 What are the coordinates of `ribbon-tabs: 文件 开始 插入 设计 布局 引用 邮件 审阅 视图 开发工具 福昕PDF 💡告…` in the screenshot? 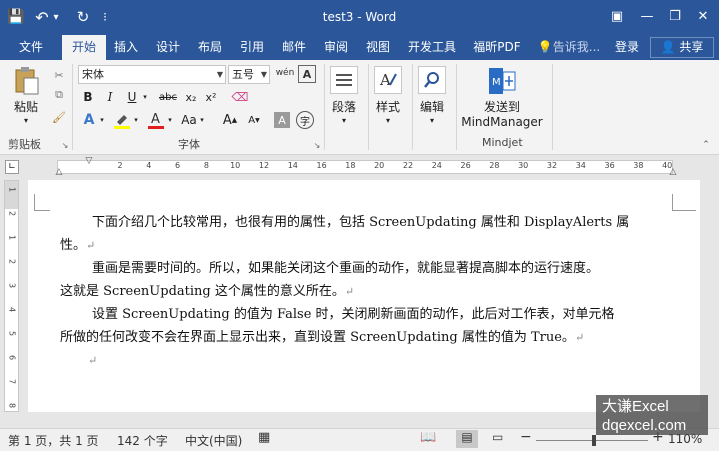 It's located at (359, 47).